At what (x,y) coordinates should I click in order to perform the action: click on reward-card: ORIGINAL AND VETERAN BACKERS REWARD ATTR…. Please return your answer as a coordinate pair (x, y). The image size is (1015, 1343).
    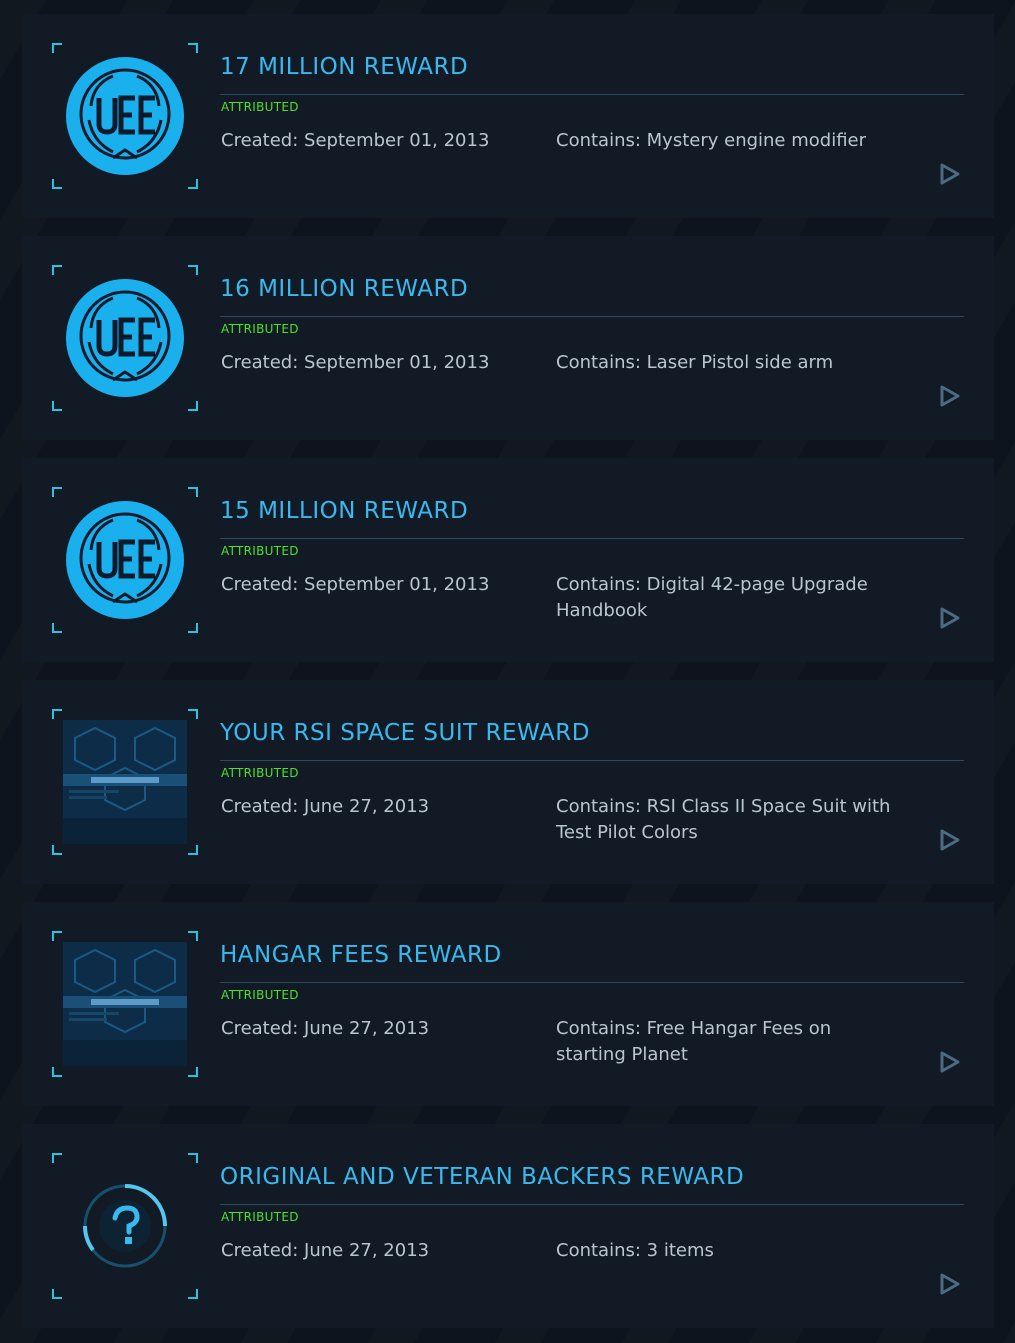
    Looking at the image, I should click on (508, 1226).